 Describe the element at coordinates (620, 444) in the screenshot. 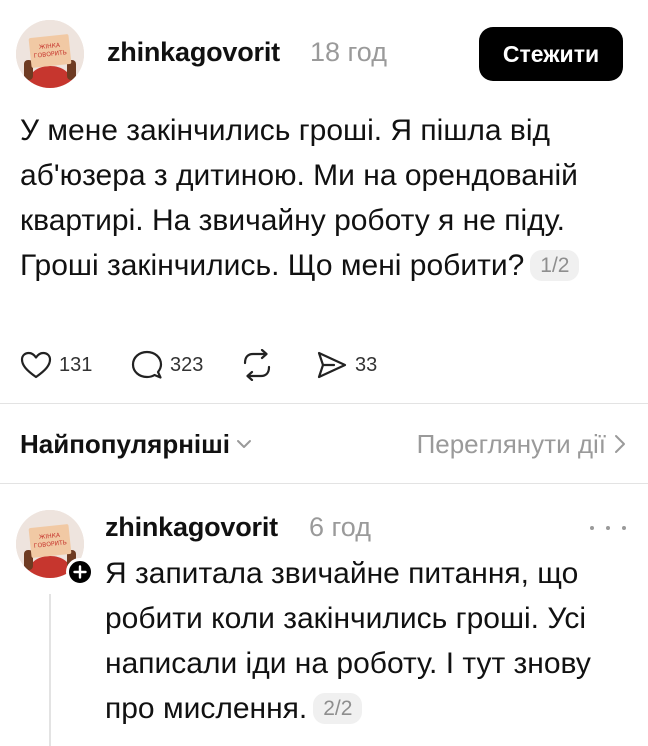

I see `chevron-right-icon` at that location.